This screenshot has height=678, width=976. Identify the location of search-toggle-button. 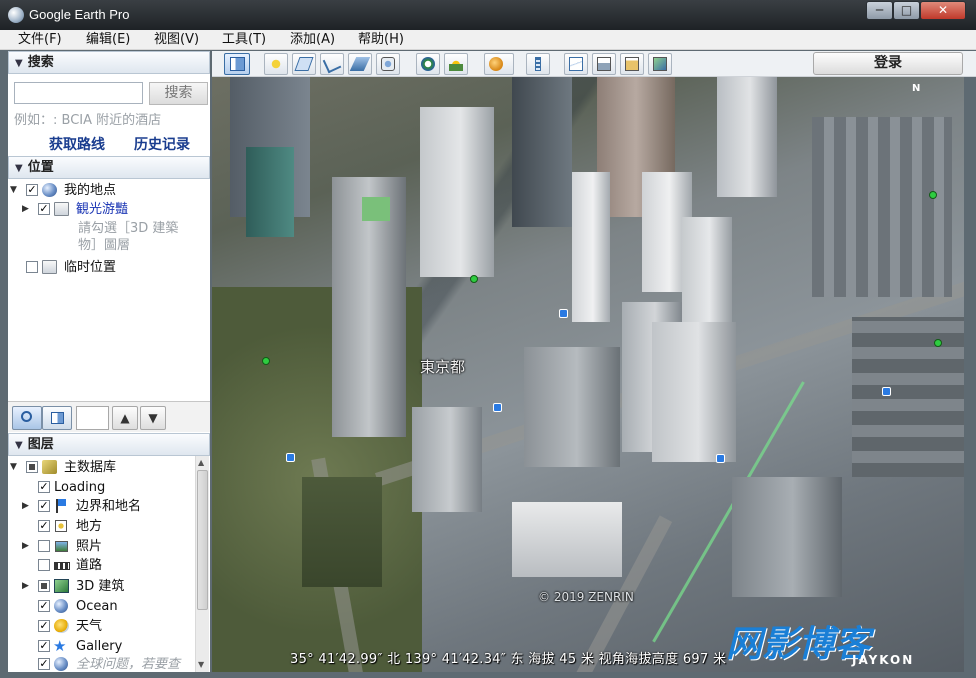
(27, 418).